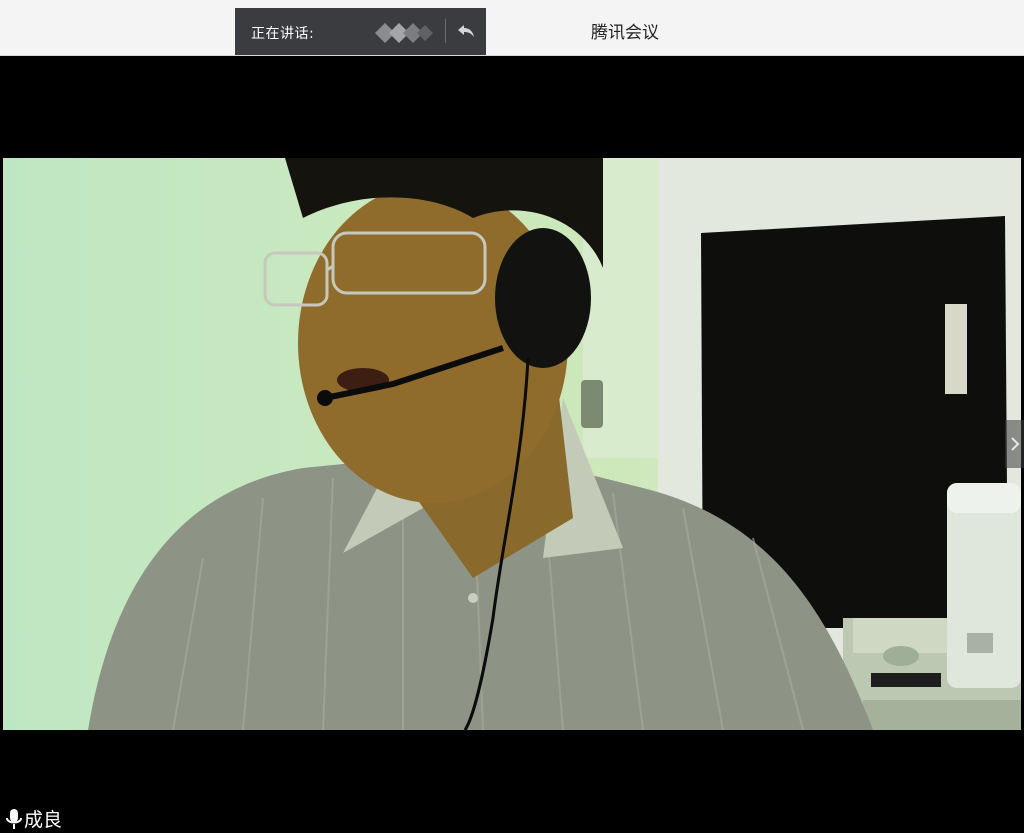  I want to click on speaking-indicator: 正在讲话:, so click(360, 31).